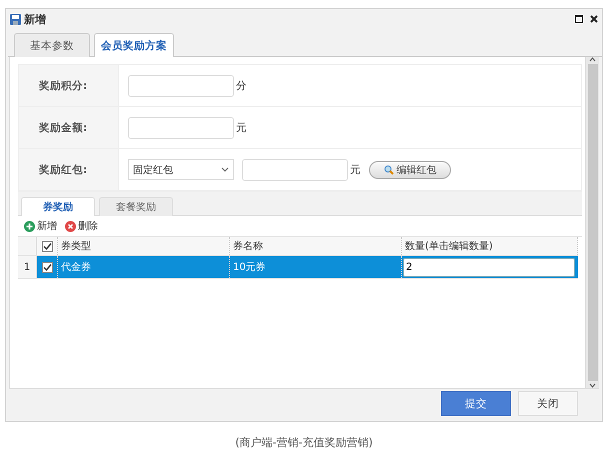  Describe the element at coordinates (592, 59) in the screenshot. I see `chevron-up-icon` at that location.